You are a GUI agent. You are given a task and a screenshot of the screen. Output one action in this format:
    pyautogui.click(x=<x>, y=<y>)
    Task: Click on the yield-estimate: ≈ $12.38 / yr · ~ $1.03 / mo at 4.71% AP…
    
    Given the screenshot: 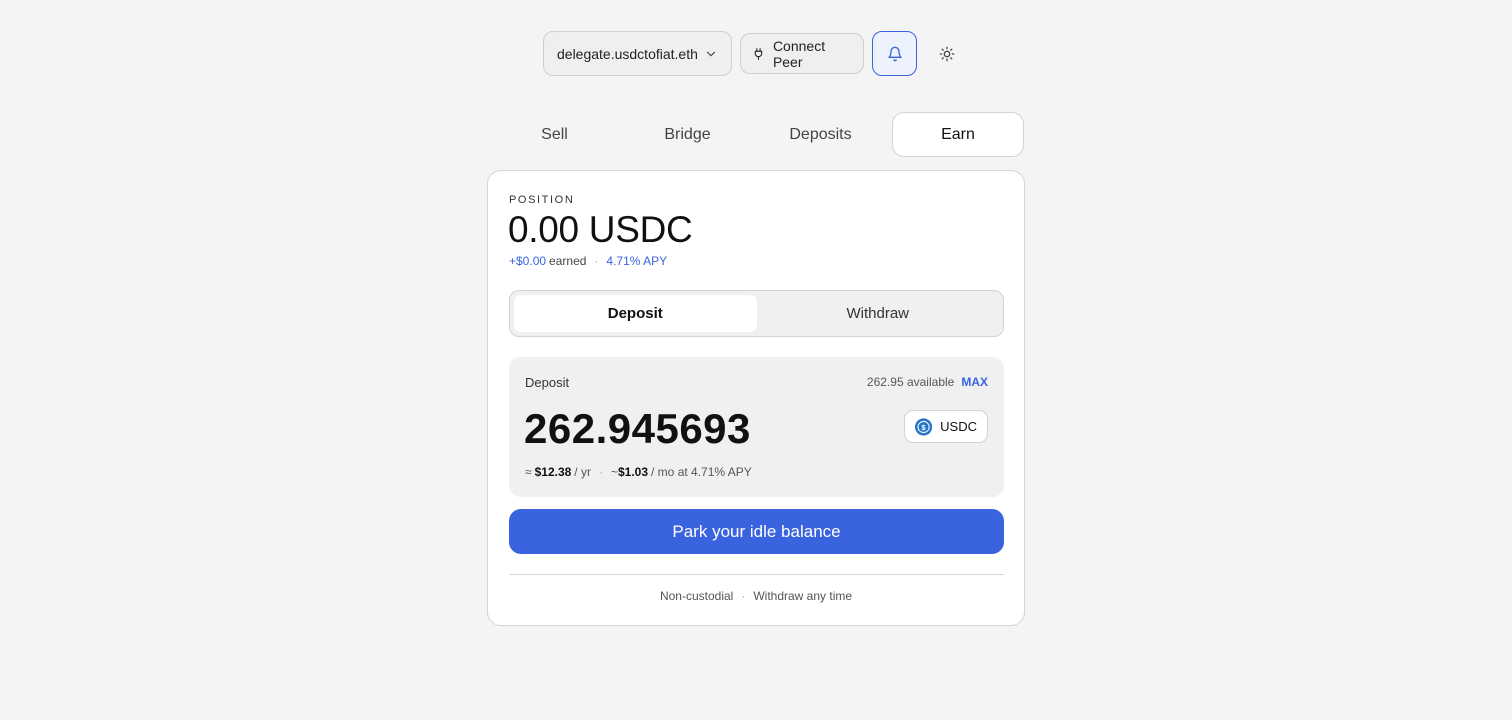 What is the action you would take?
    pyautogui.click(x=638, y=472)
    